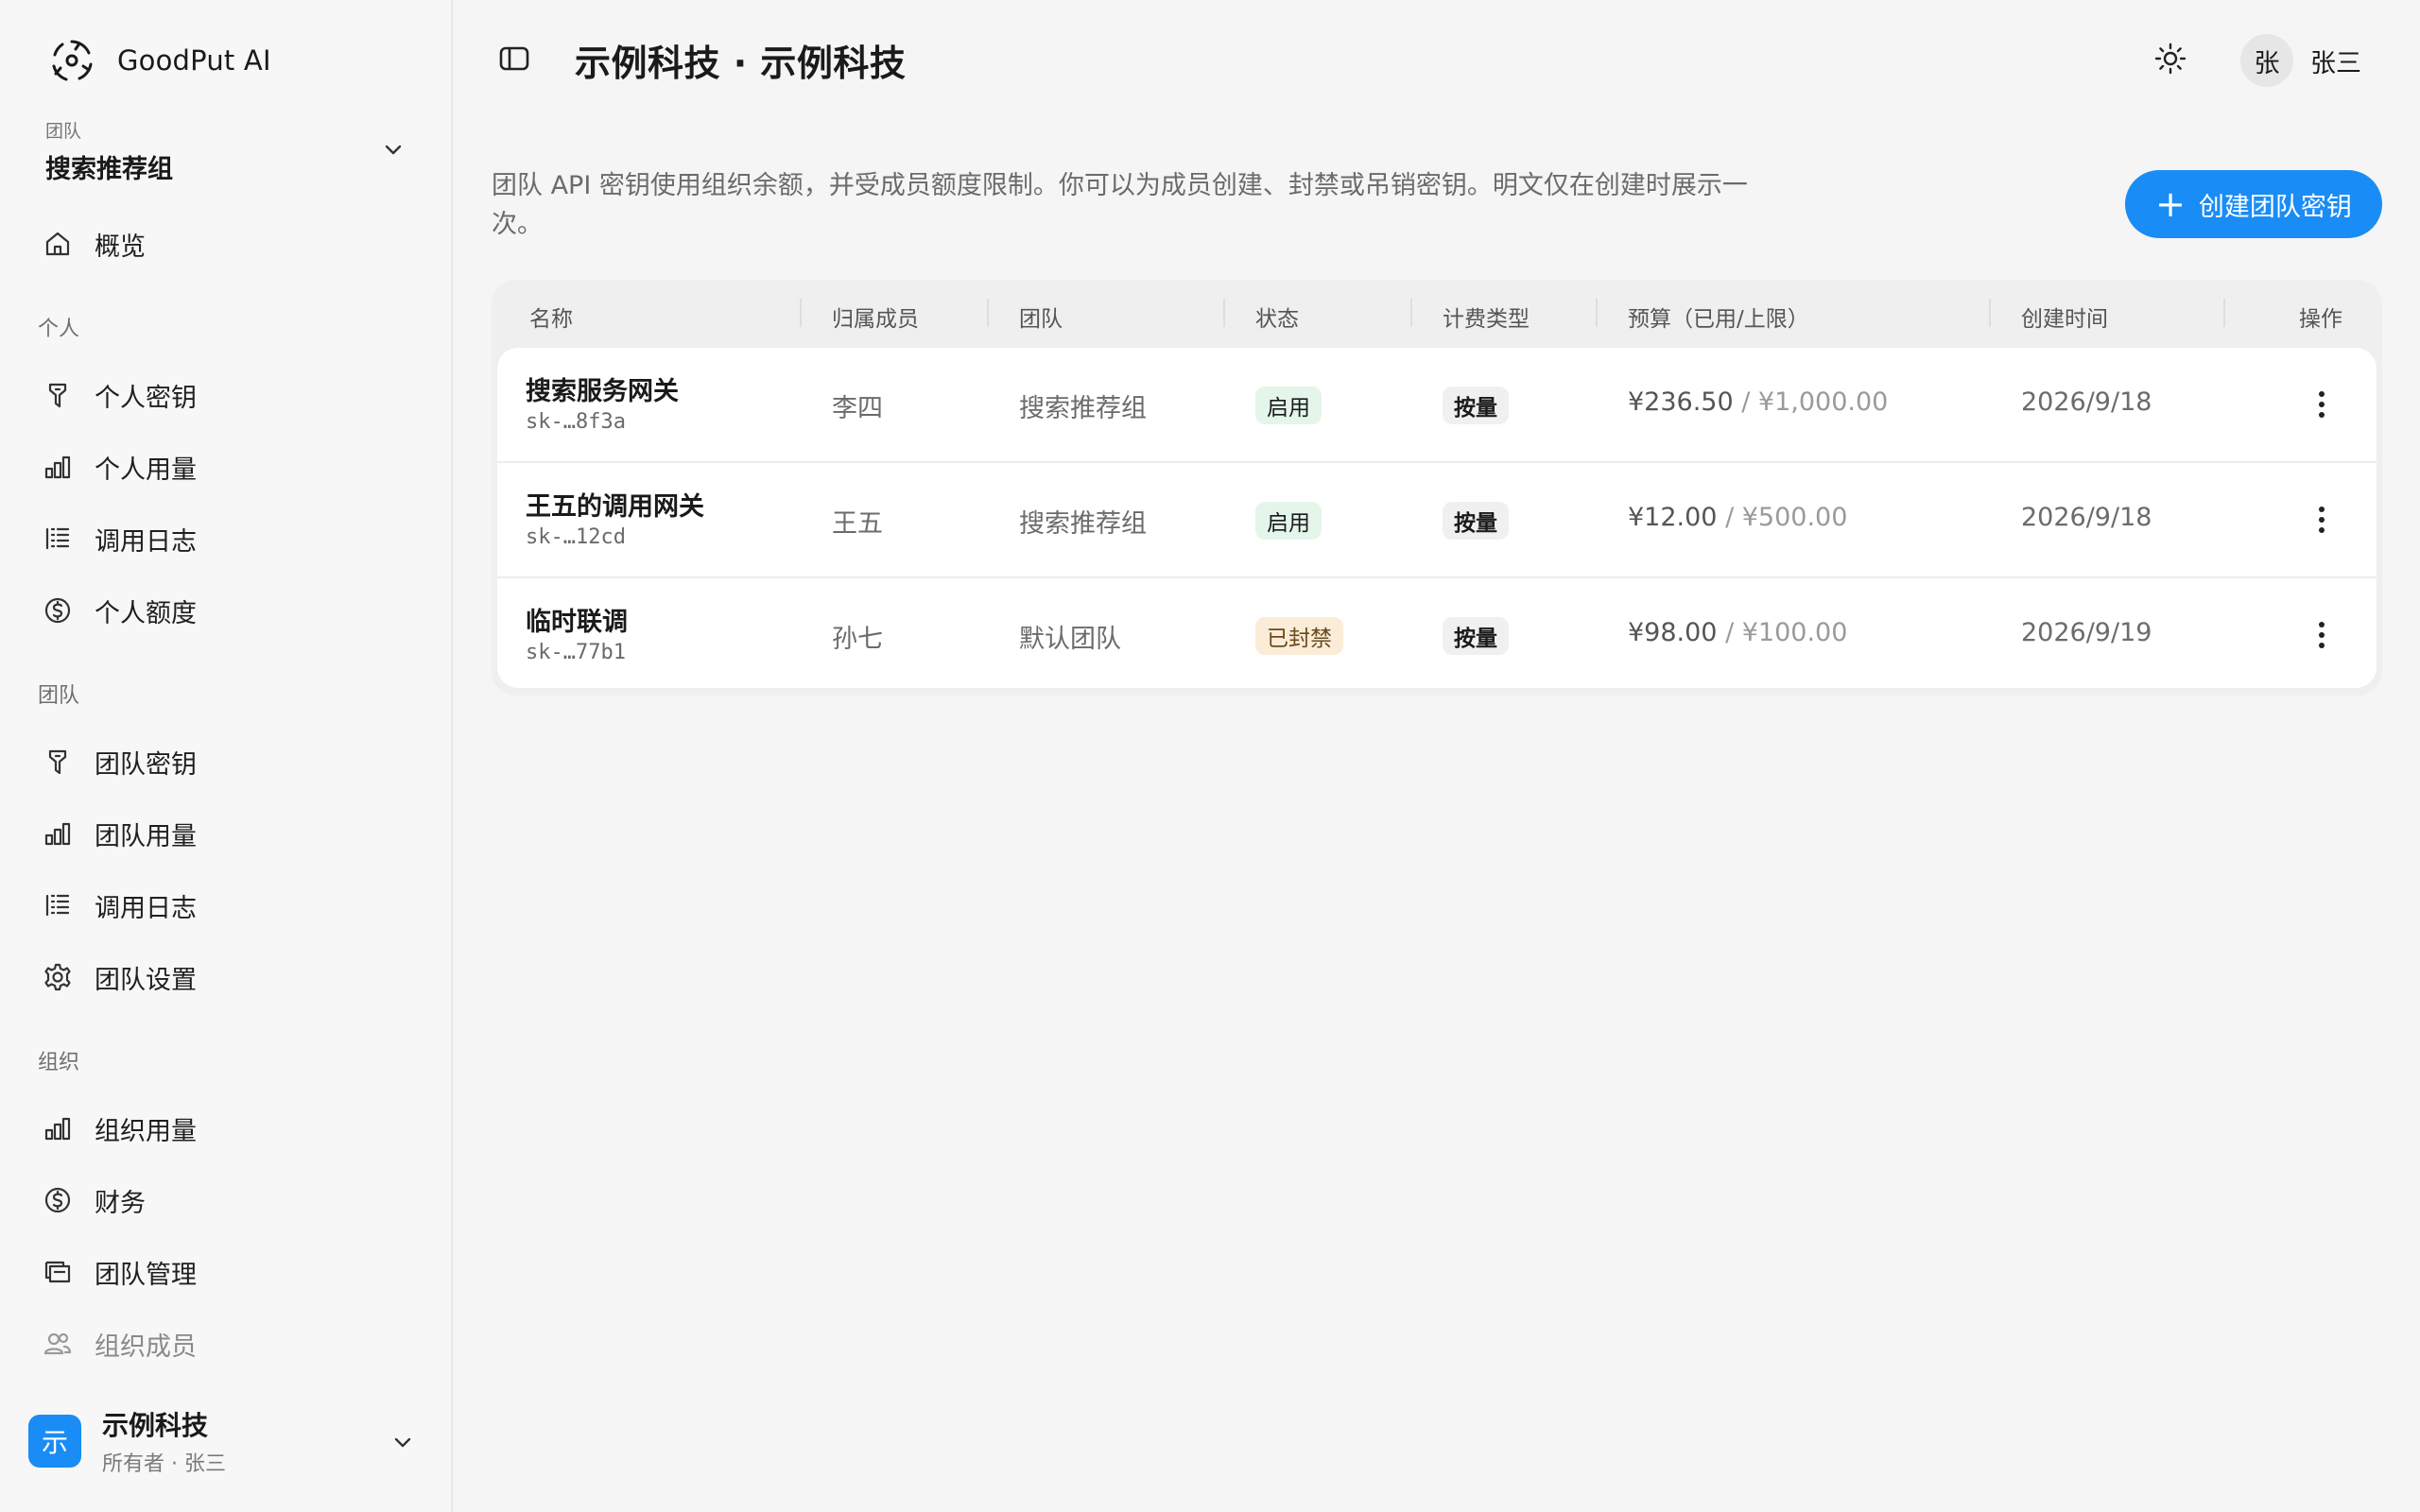 The height and width of the screenshot is (1512, 2420). I want to click on create-team-key-button: + 创建团队密钥, so click(2253, 204).